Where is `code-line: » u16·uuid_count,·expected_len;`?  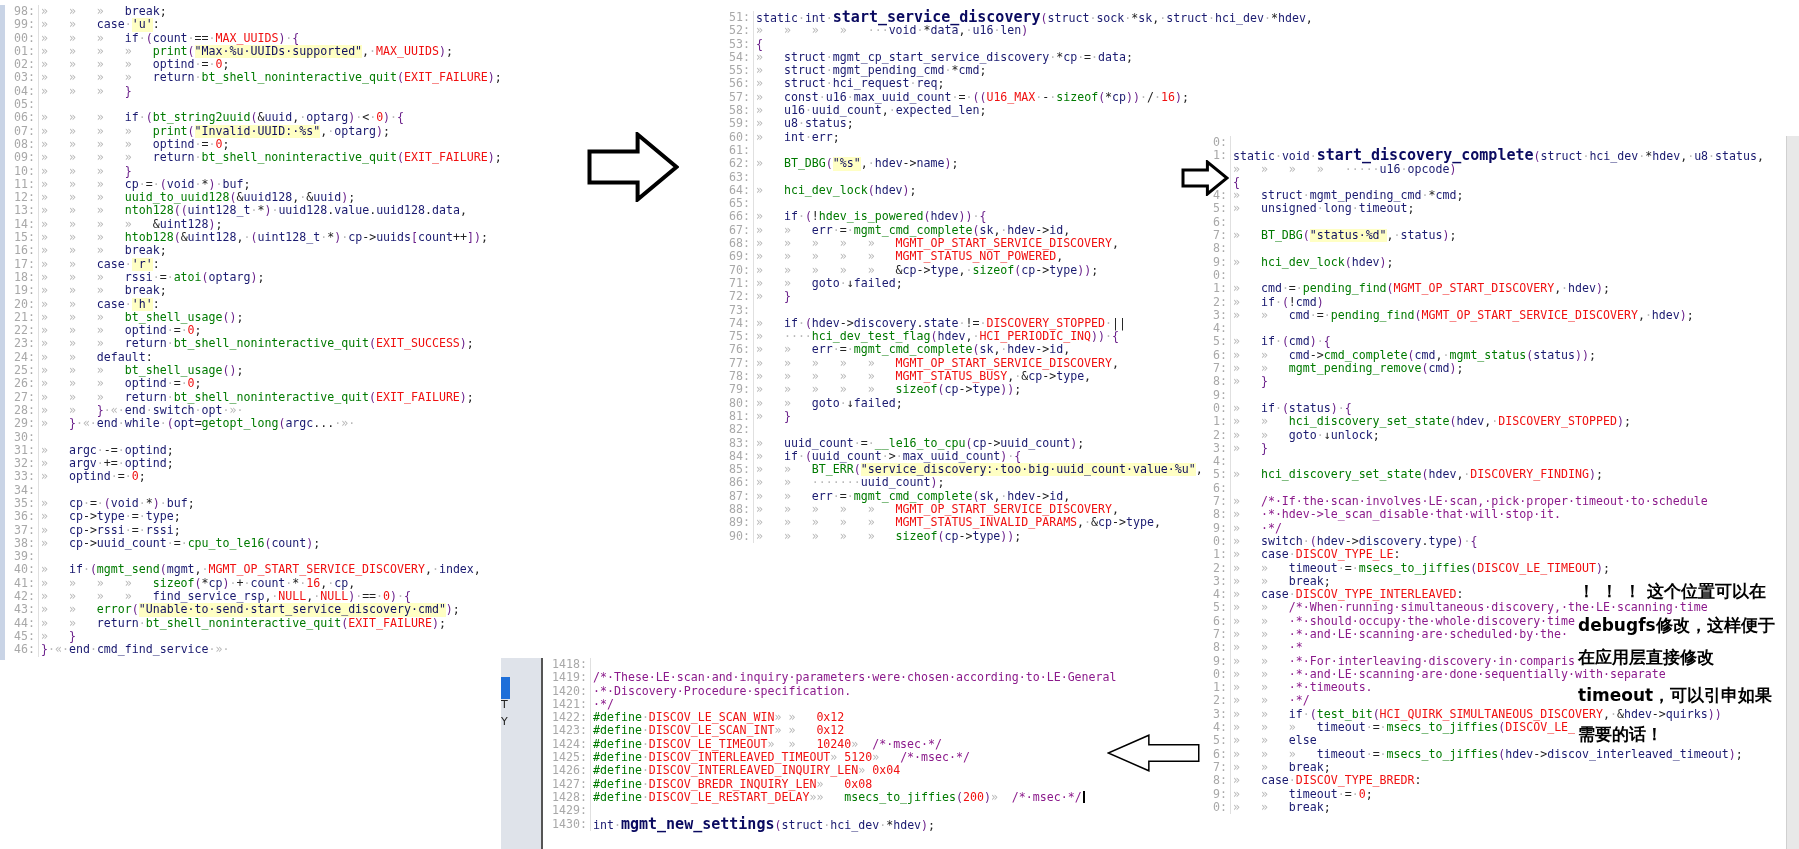 code-line: » u16·uuid_count,·expected_len; is located at coordinates (871, 111).